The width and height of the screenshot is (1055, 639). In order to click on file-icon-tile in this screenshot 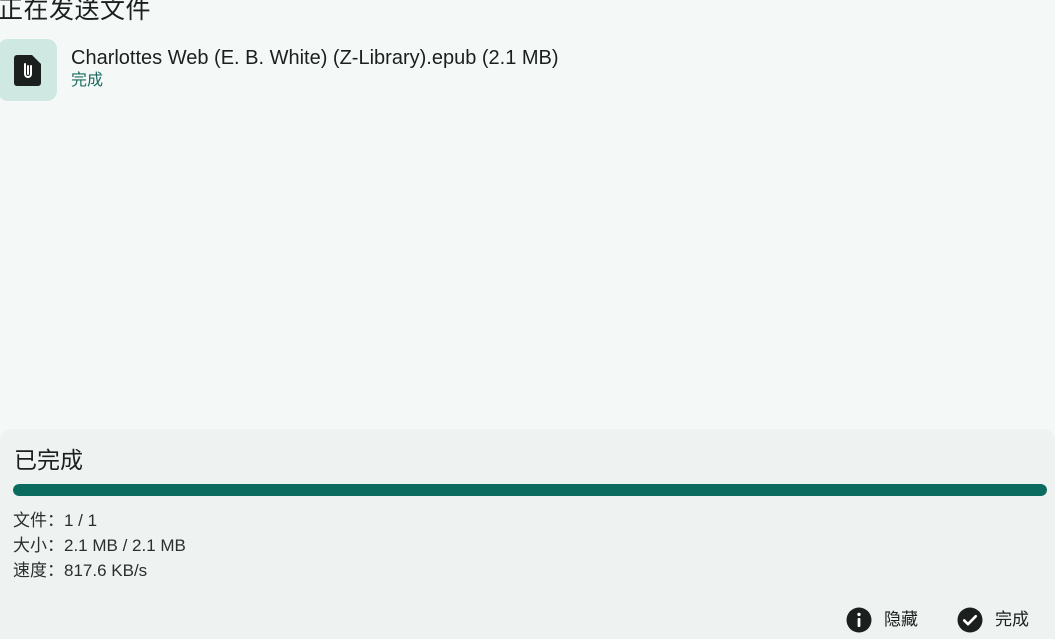, I will do `click(28, 70)`.